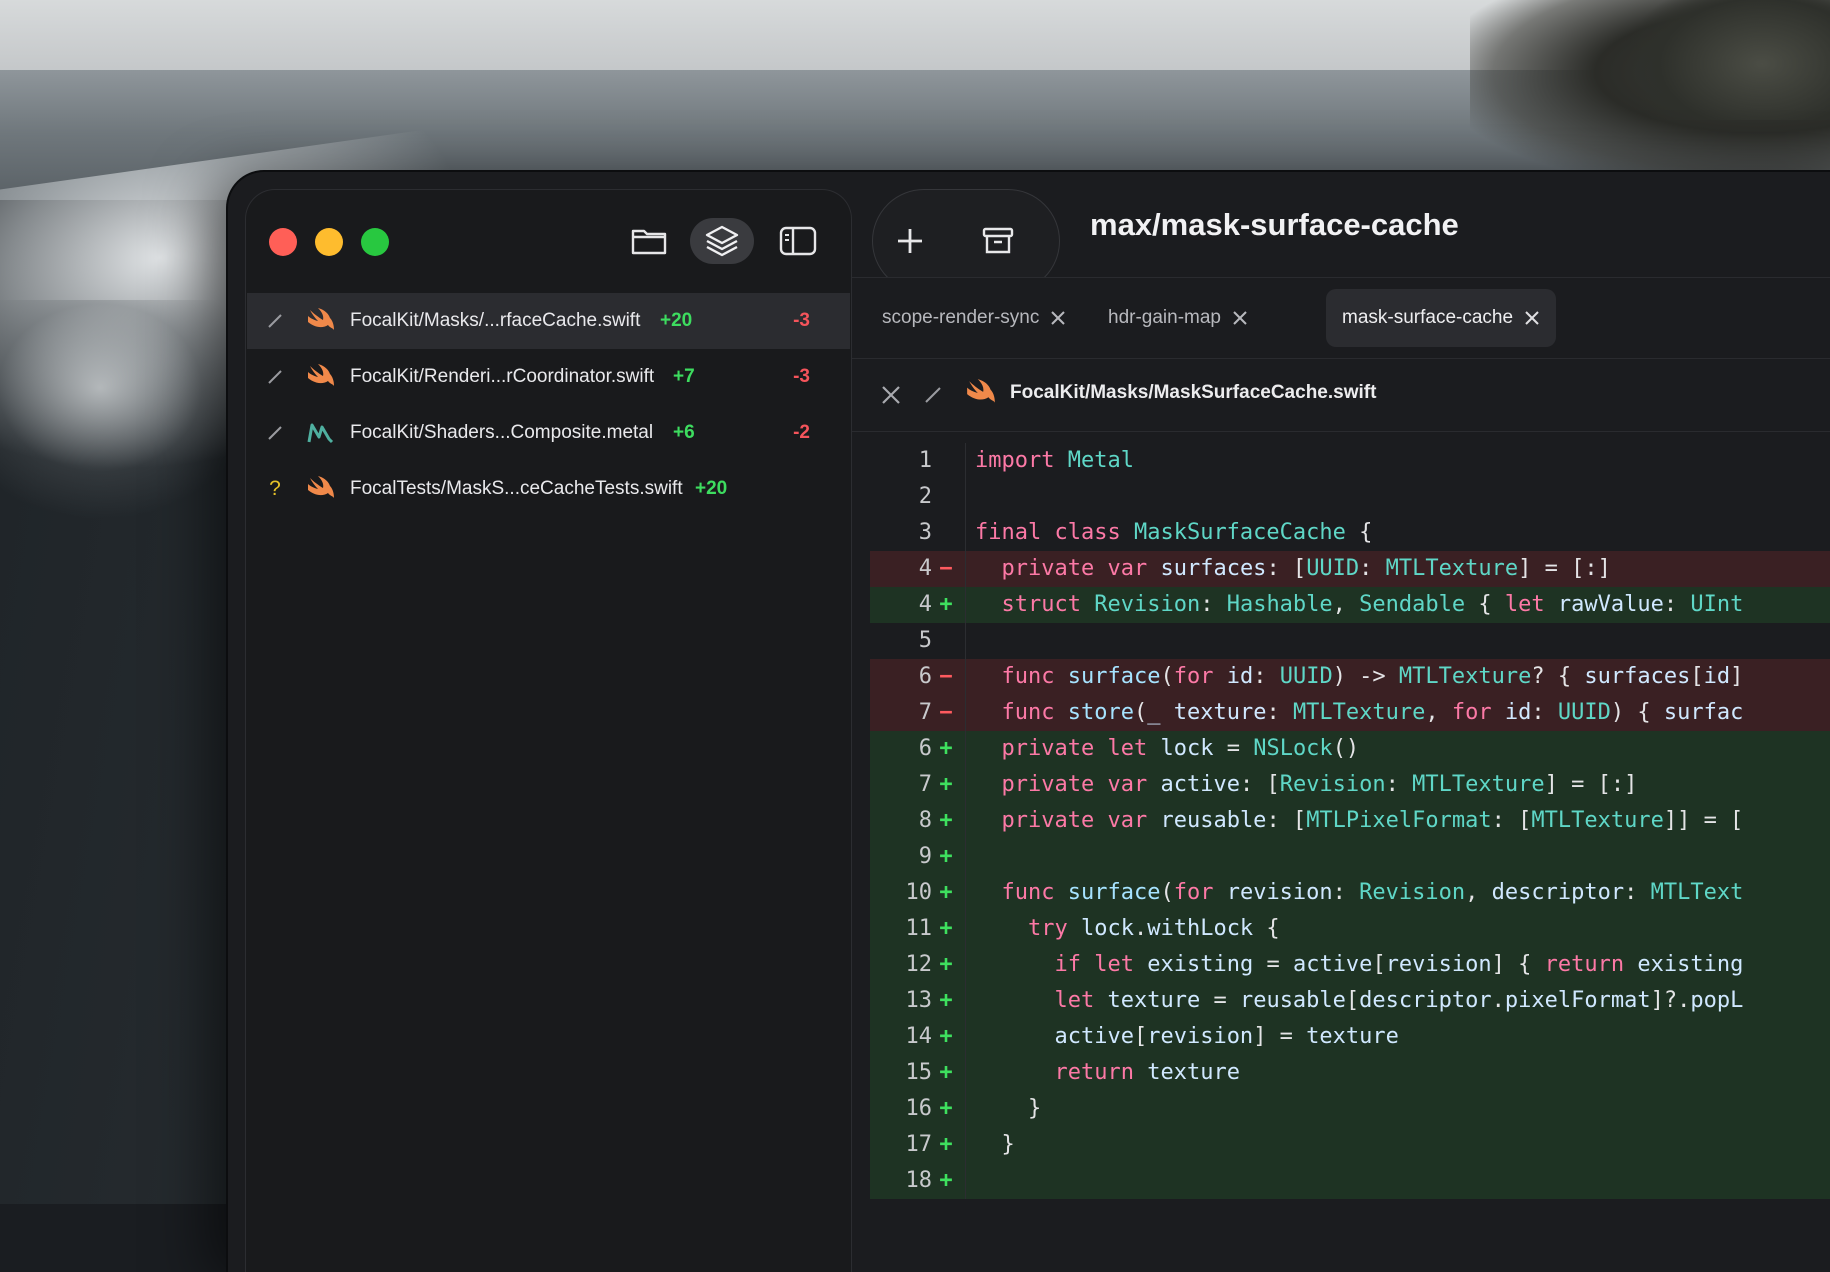  I want to click on wallpaper-surf-lower, so click(130, 410).